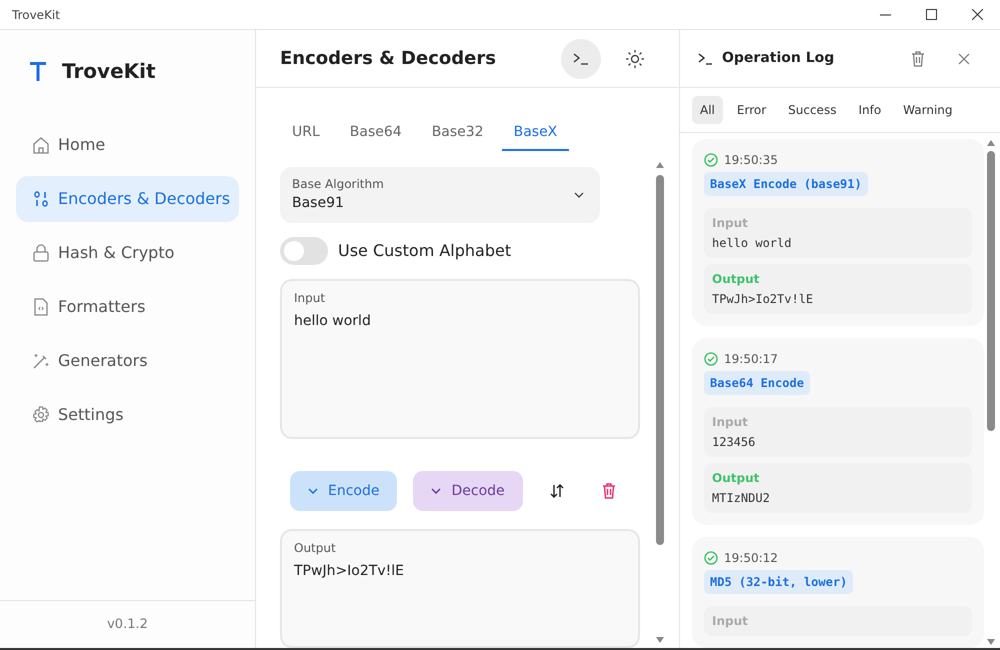 Image resolution: width=1000 pixels, height=650 pixels. I want to click on window-title: TroveKit, so click(36, 15).